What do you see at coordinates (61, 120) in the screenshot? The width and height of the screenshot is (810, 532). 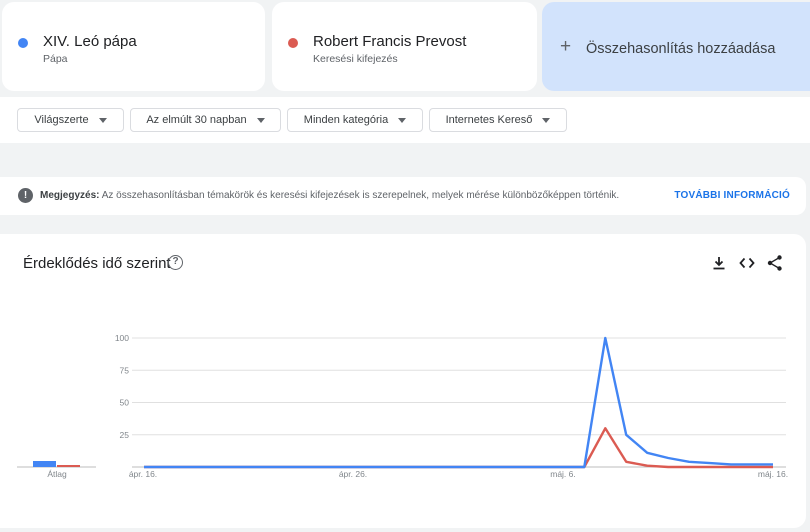 I see `filter-label: Világszerte` at bounding box center [61, 120].